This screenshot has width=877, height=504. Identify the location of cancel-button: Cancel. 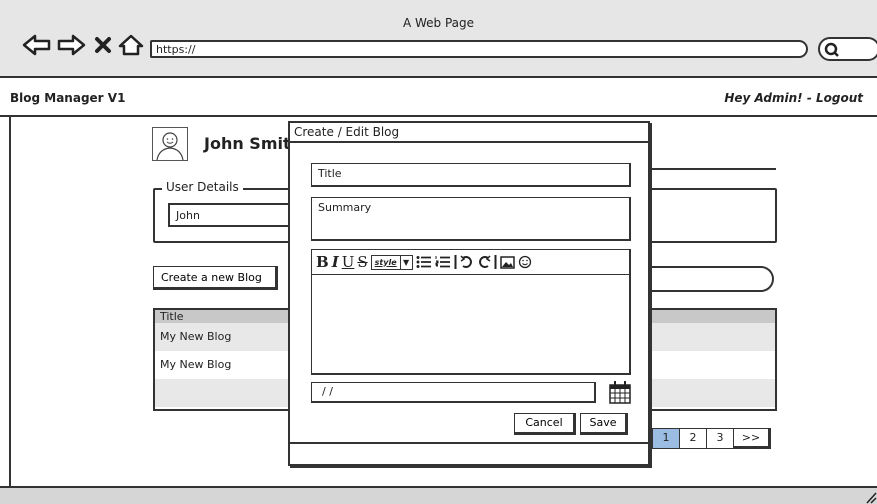
(545, 424).